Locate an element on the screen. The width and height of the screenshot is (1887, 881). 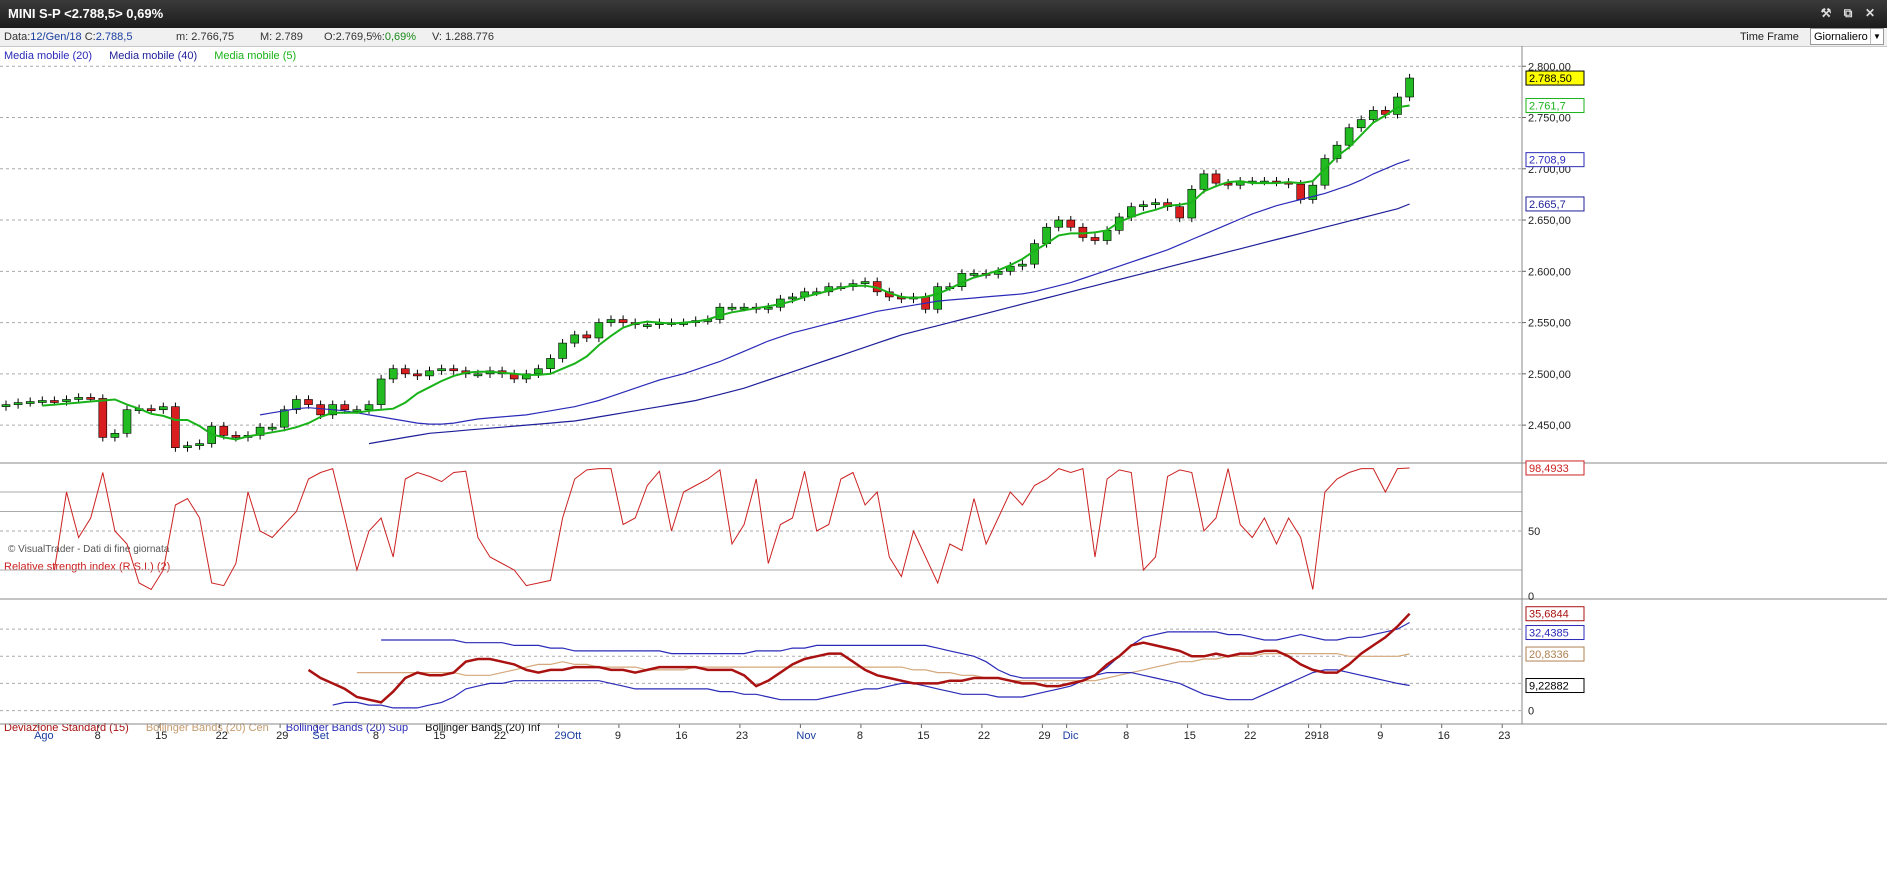
rsi-series-line is located at coordinates (731, 529).